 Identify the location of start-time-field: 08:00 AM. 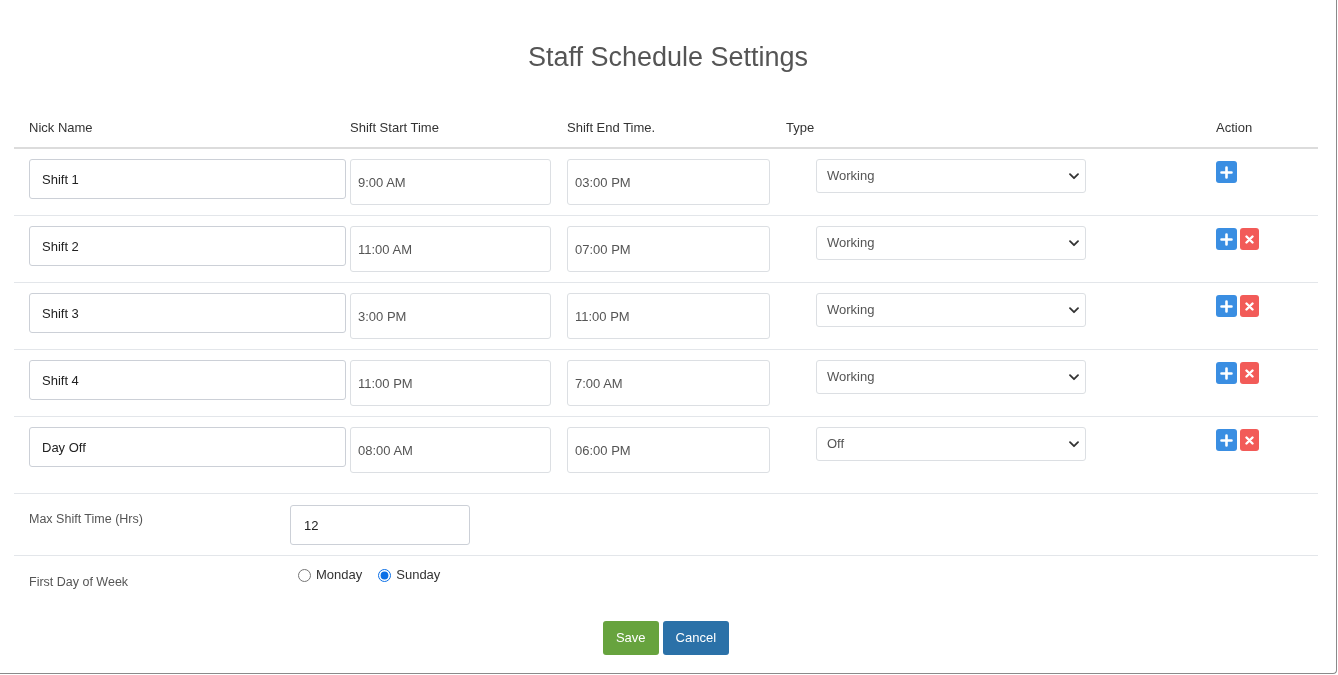
(450, 450).